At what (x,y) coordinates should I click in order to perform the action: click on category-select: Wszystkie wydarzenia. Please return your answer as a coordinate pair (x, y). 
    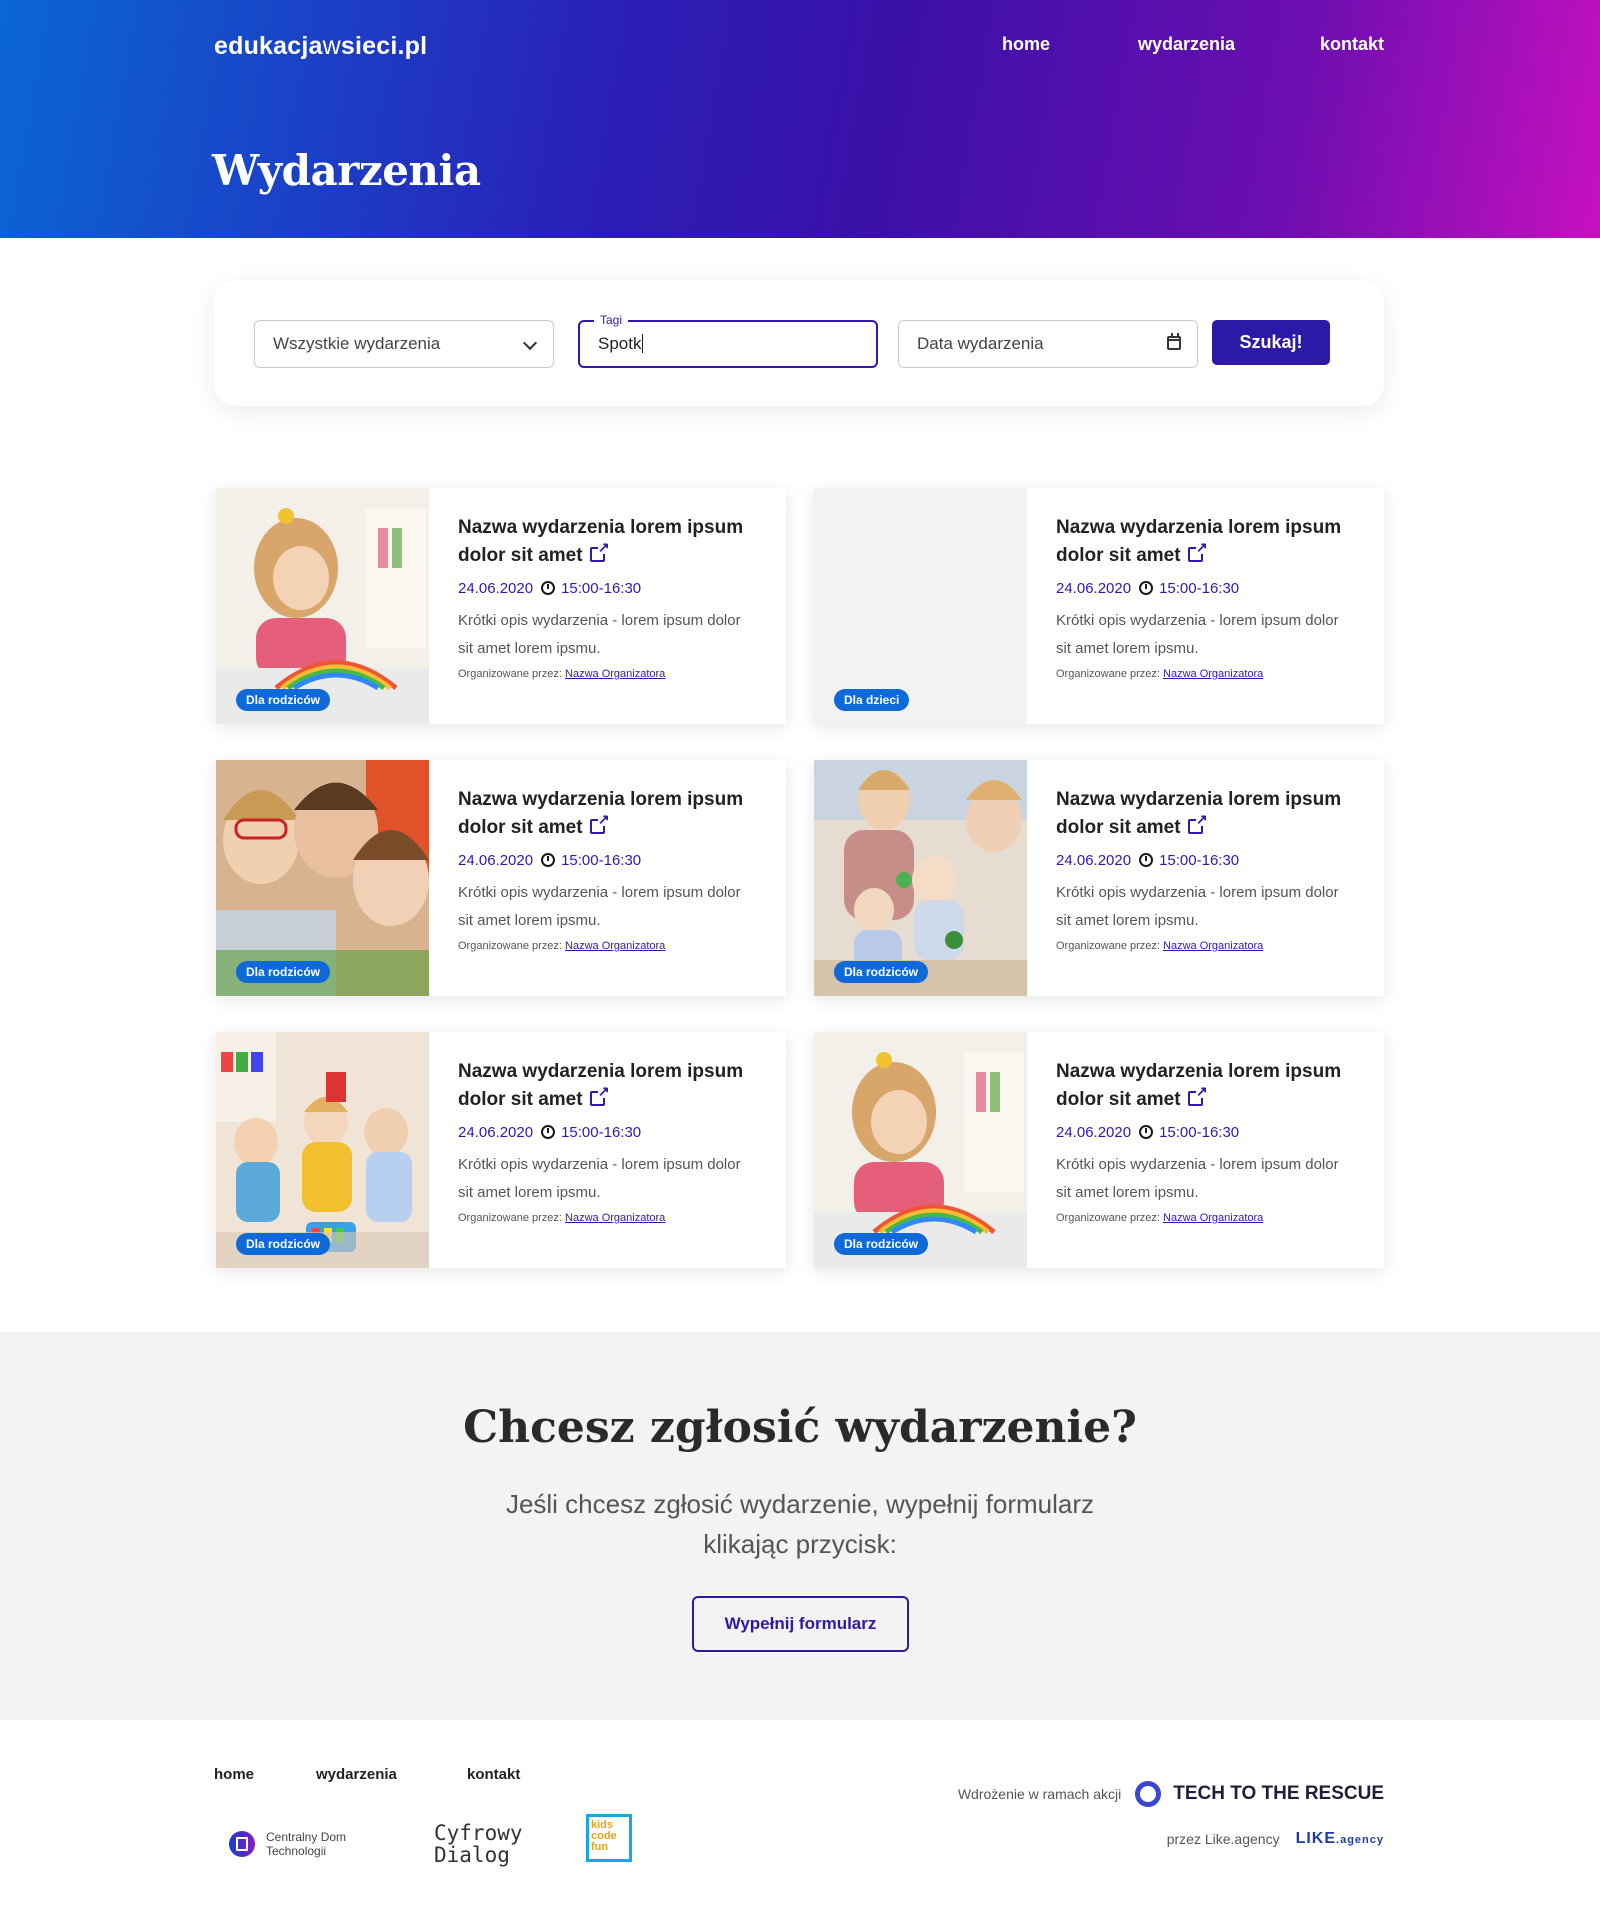
    Looking at the image, I should click on (404, 344).